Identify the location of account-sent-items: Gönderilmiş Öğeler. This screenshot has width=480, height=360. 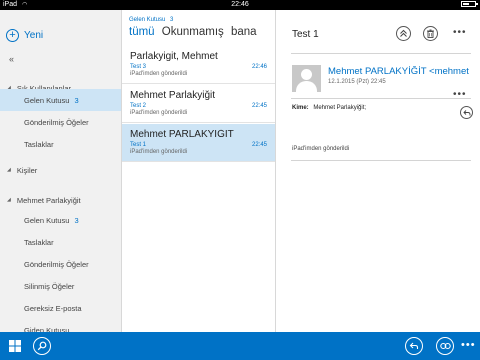
(60, 264).